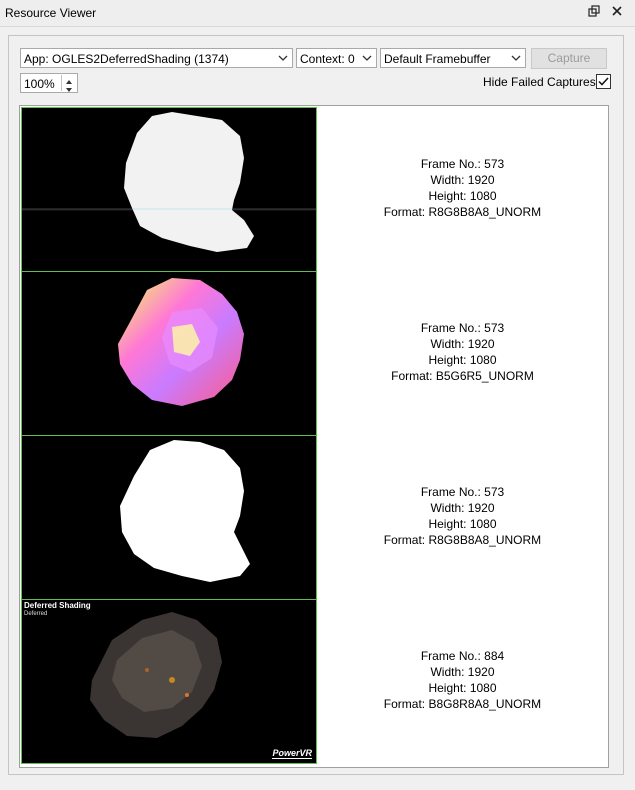 The height and width of the screenshot is (790, 635). Describe the element at coordinates (462, 704) in the screenshot. I see `frame-format: Format: B8G8R8A8_UNORM` at that location.